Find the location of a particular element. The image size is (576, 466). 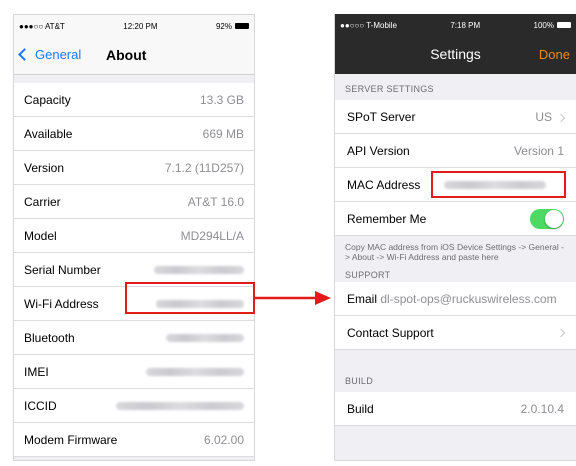

battery-indicator: 92% is located at coordinates (232, 26).